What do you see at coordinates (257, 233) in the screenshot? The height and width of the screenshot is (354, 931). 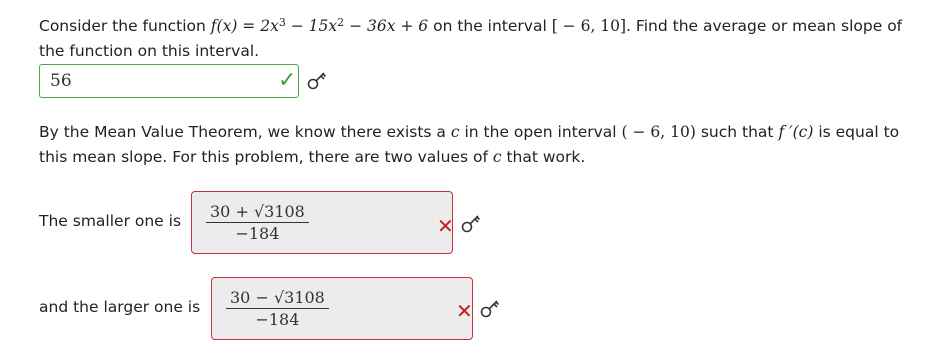 I see `smaller-denominator: −184` at bounding box center [257, 233].